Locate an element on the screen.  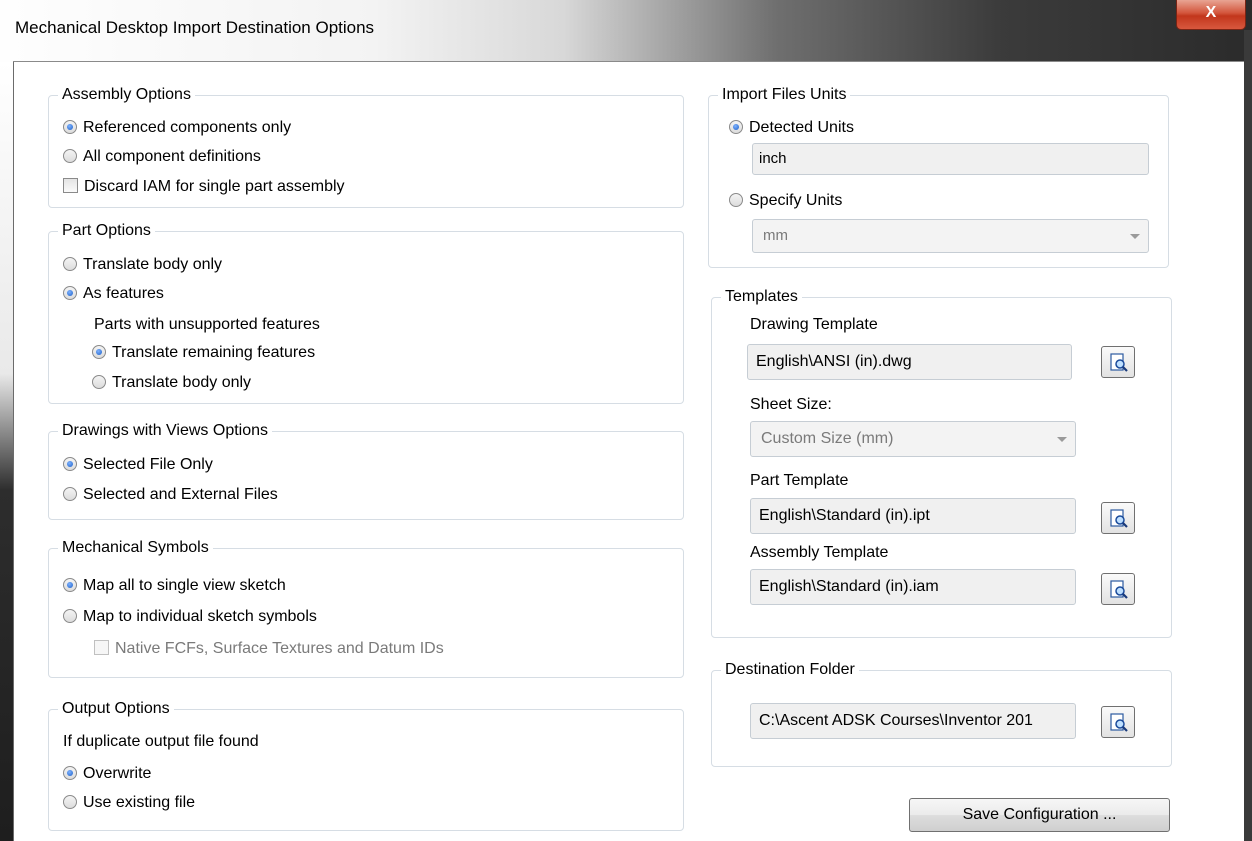
checkbox-discard-iam: Discard IAM for single part assembly is located at coordinates (204, 187).